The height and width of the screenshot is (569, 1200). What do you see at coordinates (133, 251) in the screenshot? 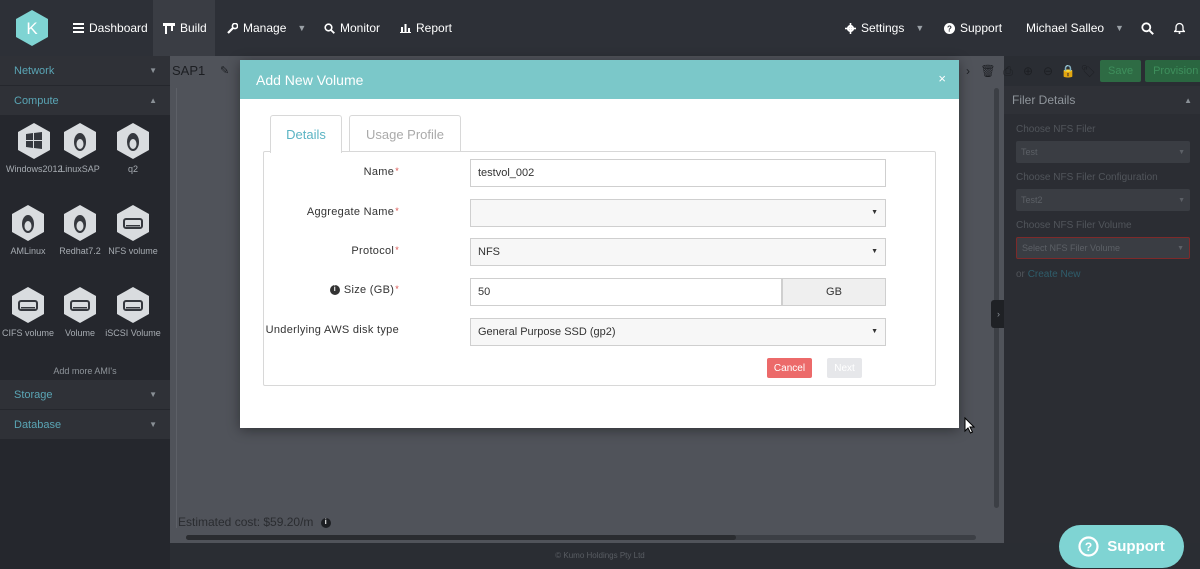
I see `ami-label: NFS volume` at bounding box center [133, 251].